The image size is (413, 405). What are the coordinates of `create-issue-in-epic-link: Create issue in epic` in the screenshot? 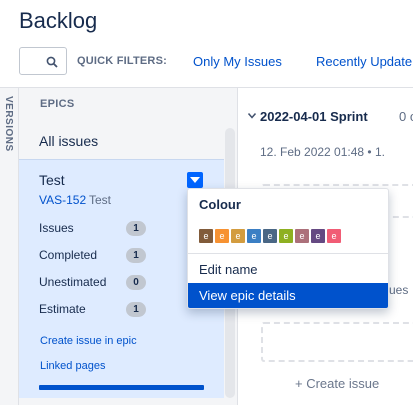 It's located at (88, 341).